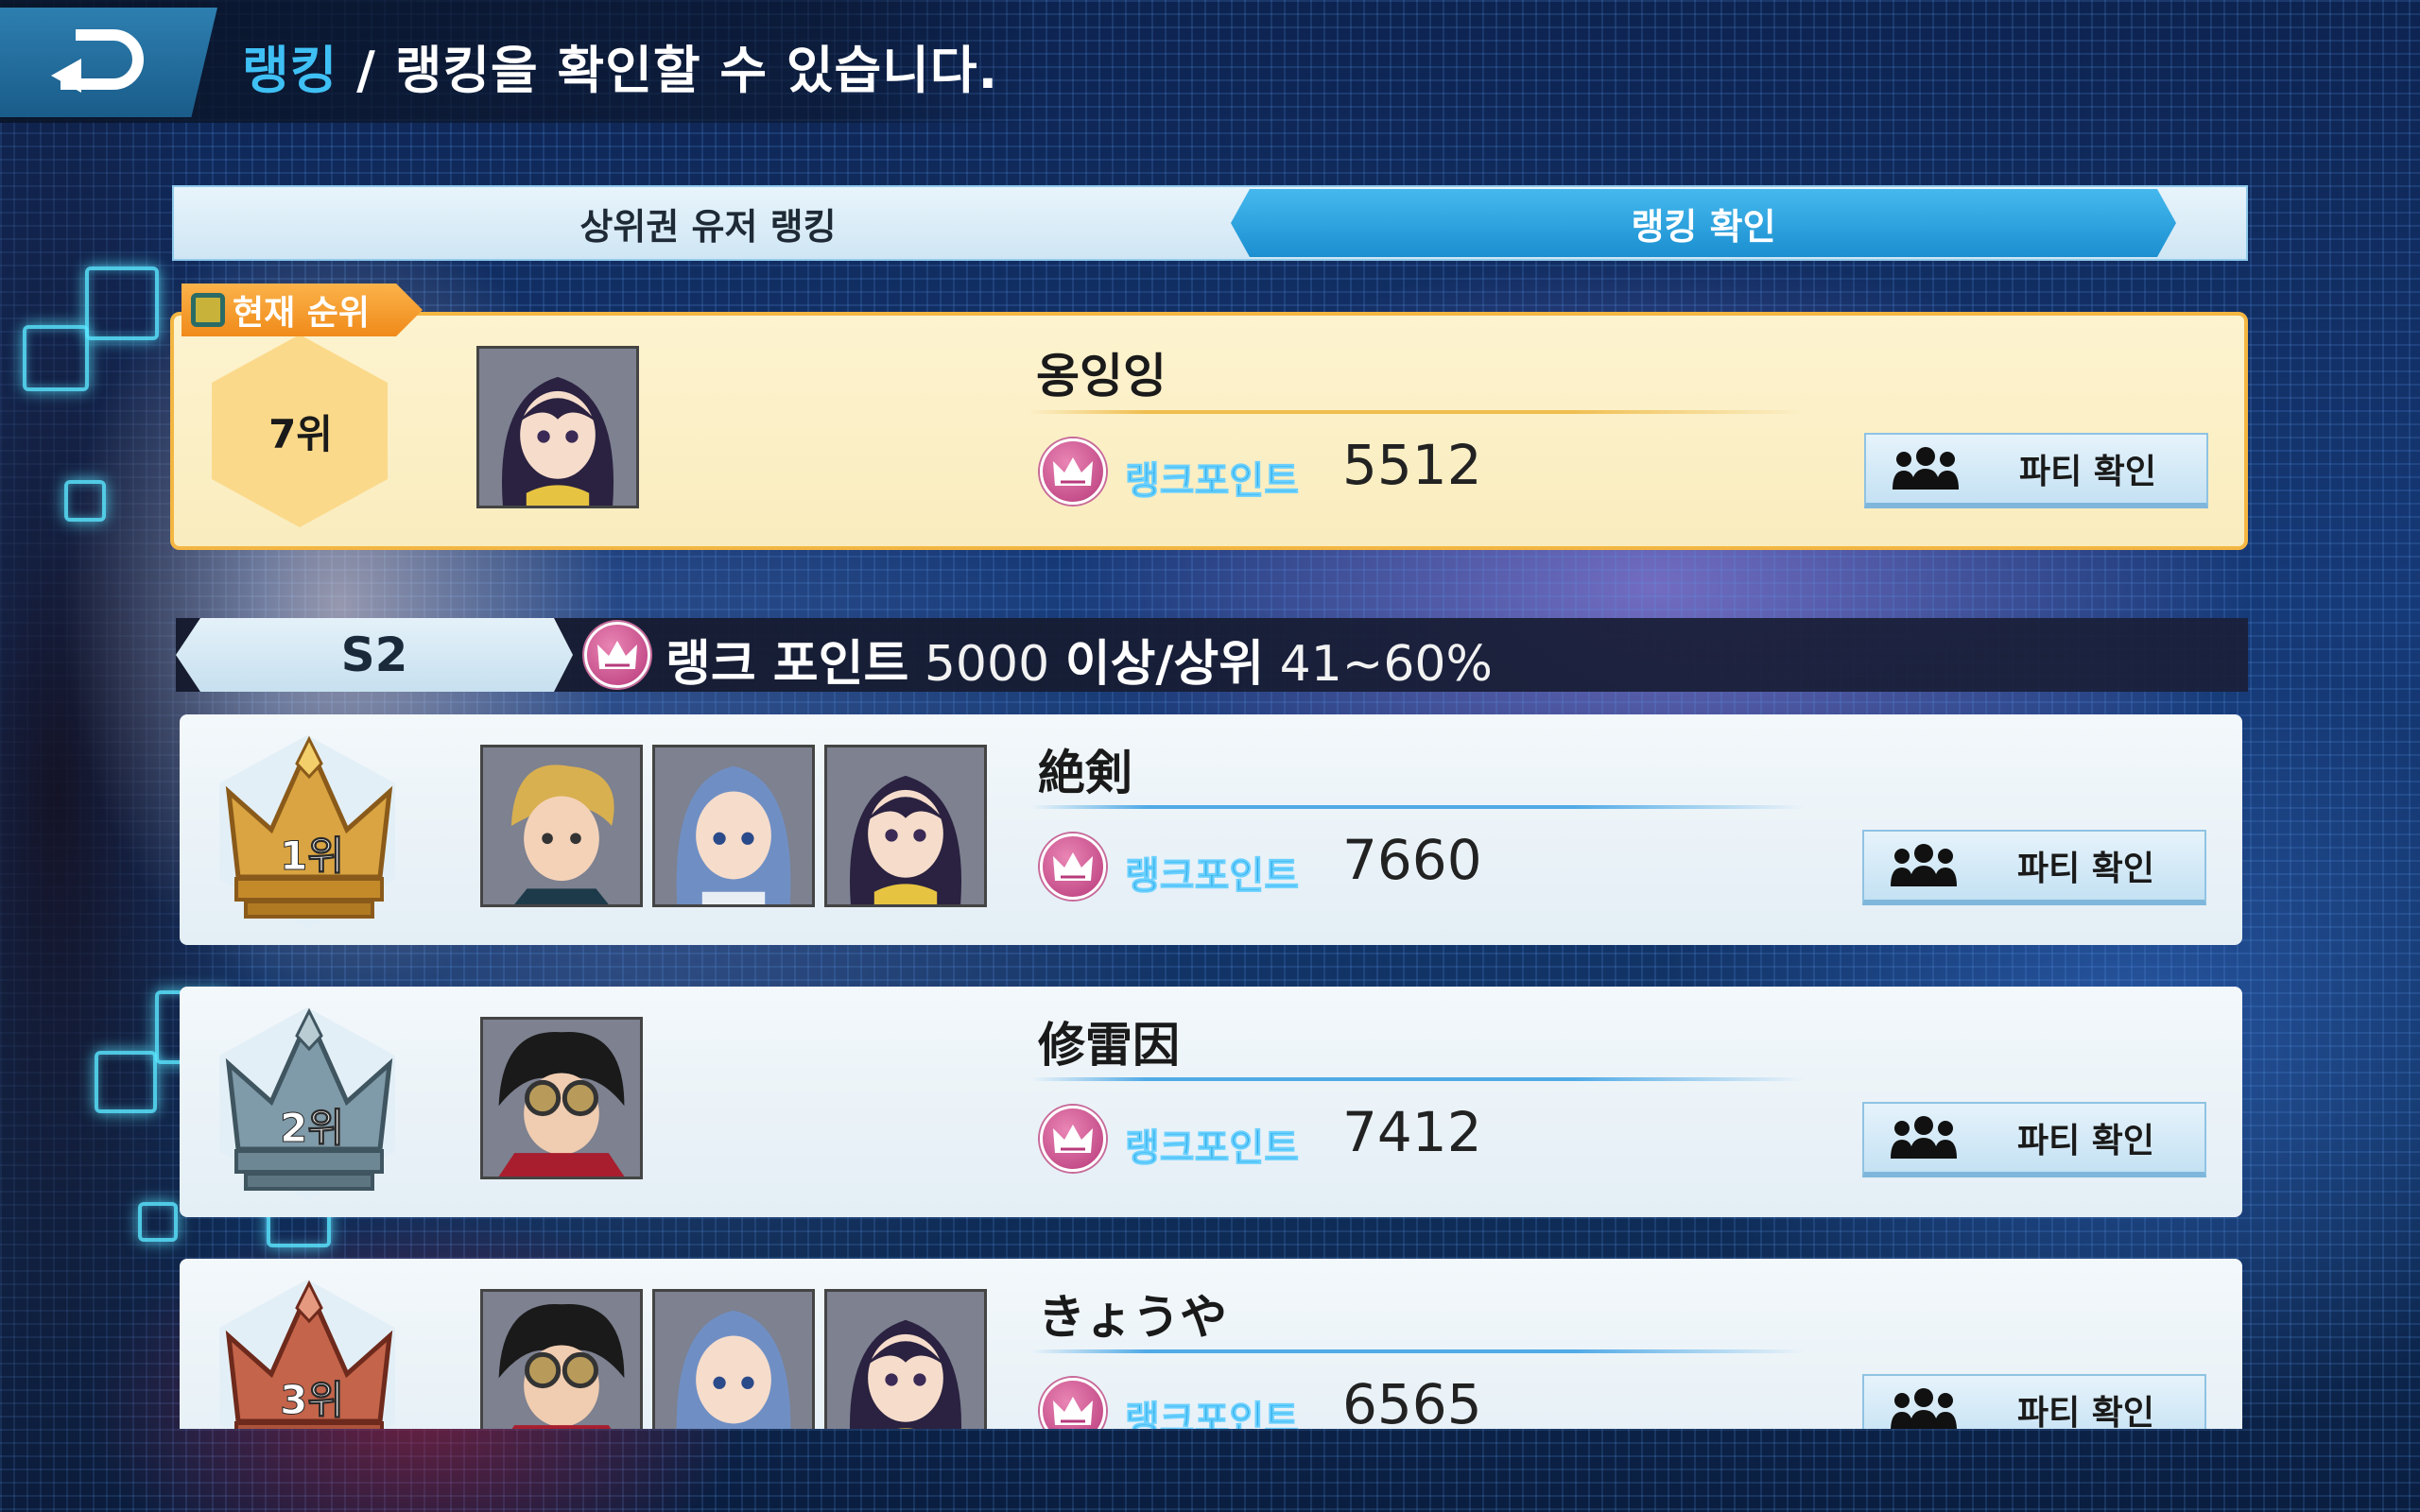 This screenshot has width=2420, height=1512. What do you see at coordinates (787, 664) in the screenshot?
I see `tier-rp-text: 랭크 포인트` at bounding box center [787, 664].